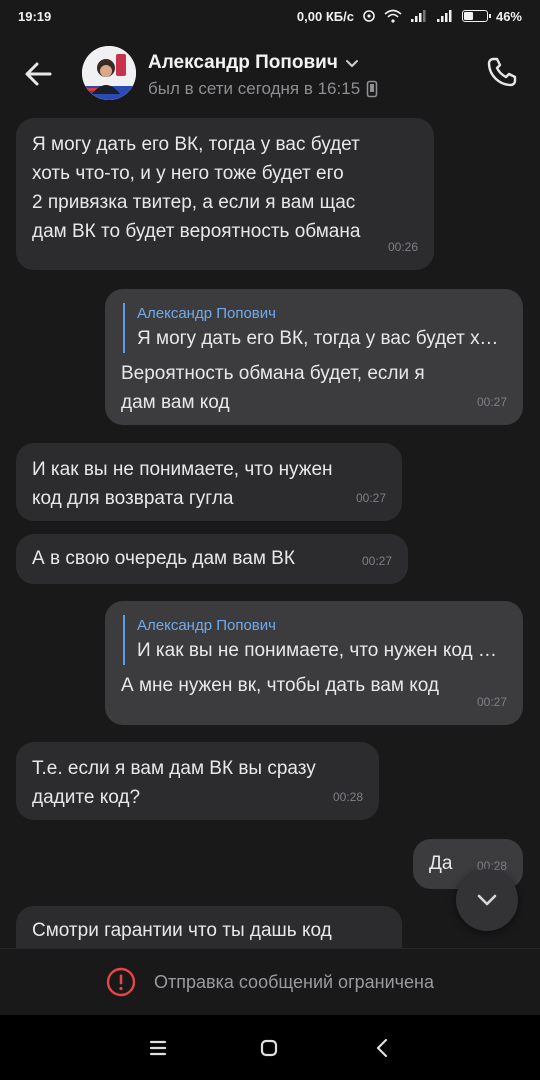 The image size is (540, 1080). Describe the element at coordinates (476, 16) in the screenshot. I see `battery-icon` at that location.